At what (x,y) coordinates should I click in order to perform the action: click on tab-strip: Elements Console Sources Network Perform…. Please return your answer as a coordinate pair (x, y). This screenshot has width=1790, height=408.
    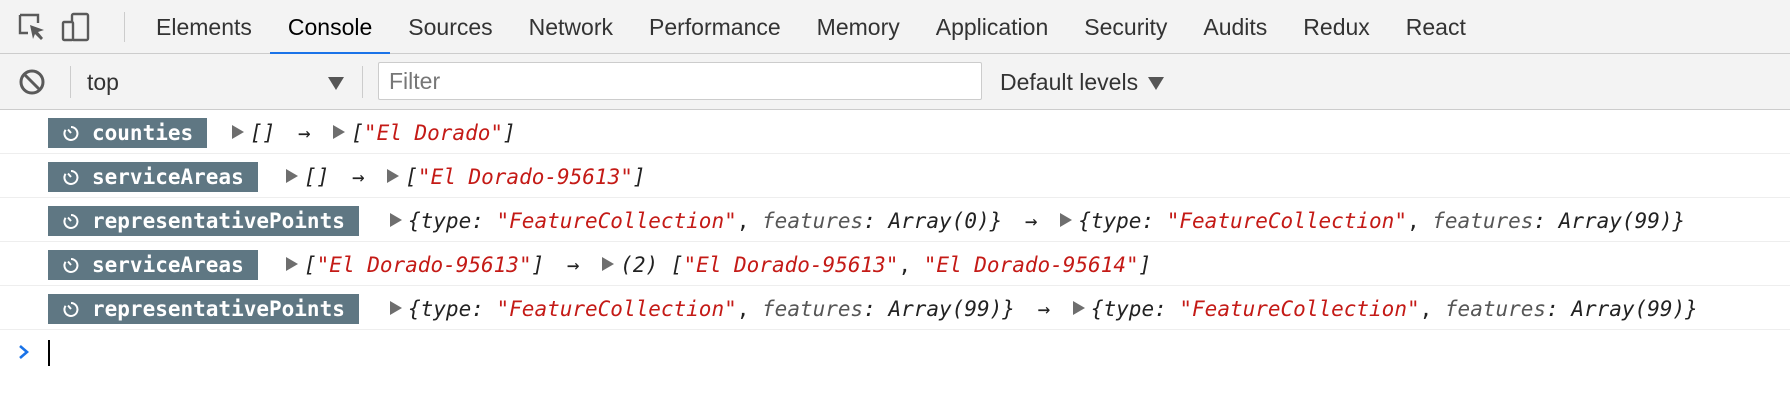
    Looking at the image, I should click on (811, 27).